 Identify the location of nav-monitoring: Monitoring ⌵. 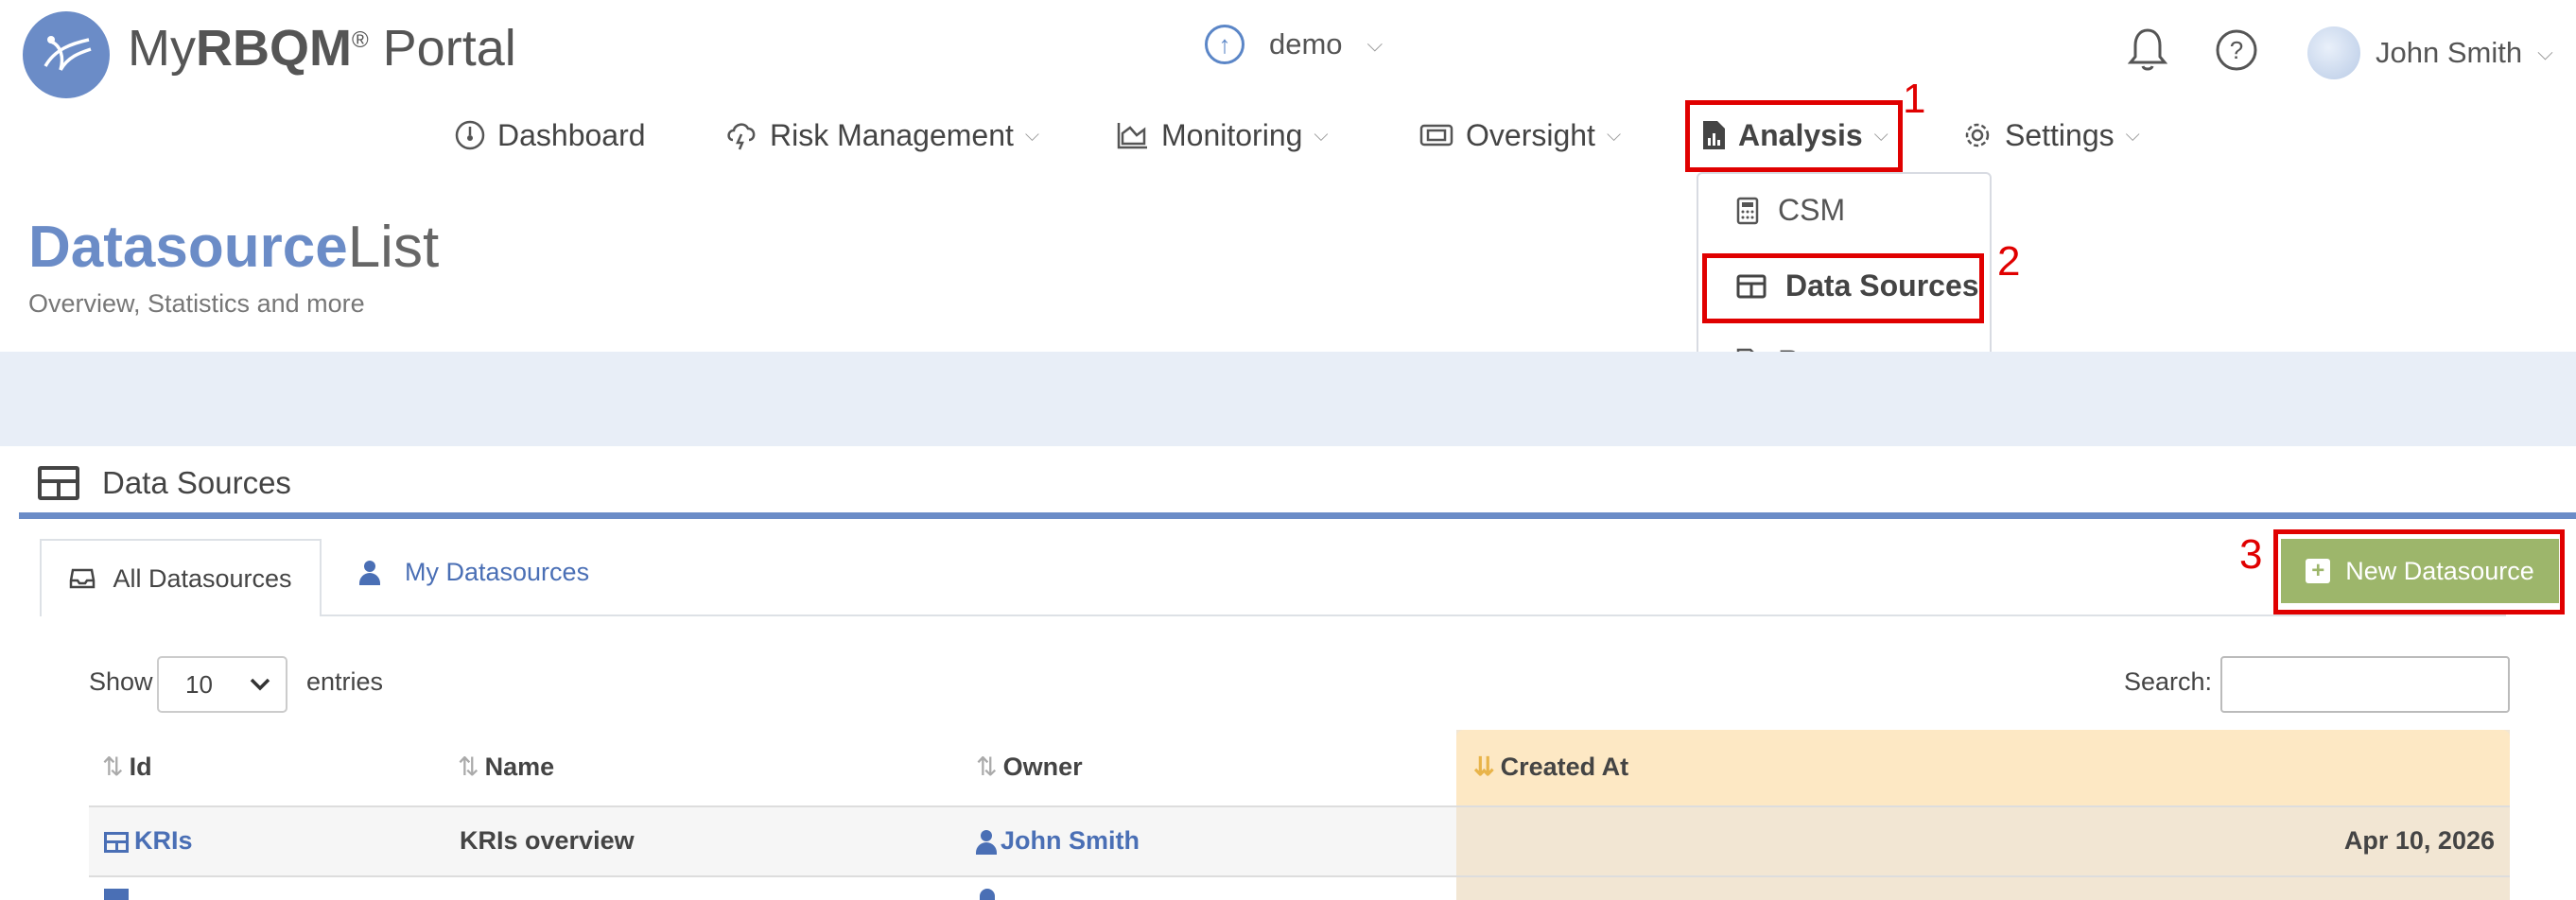
(1222, 135).